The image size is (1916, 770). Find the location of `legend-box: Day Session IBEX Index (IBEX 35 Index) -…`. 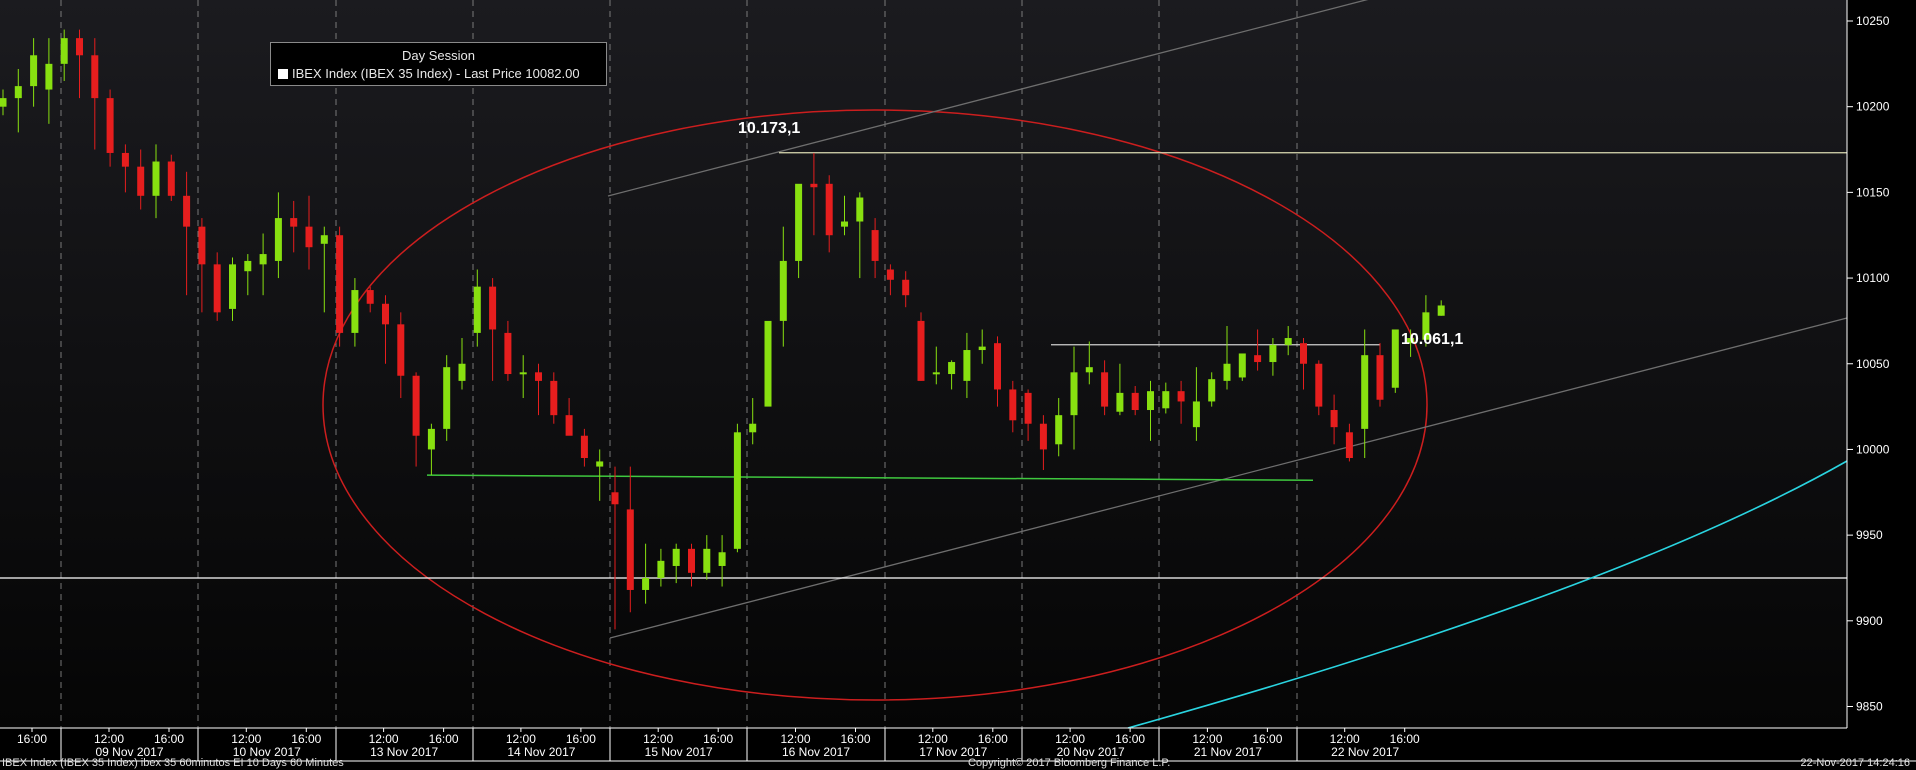

legend-box: Day Session IBEX Index (IBEX 35 Index) -… is located at coordinates (438, 64).